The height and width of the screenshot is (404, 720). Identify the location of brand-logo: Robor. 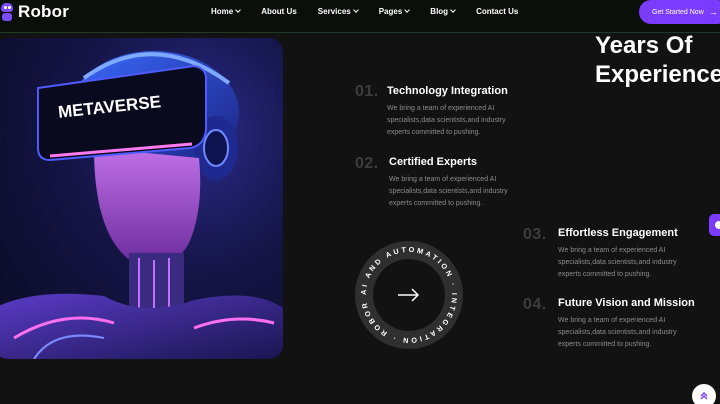
(34, 12).